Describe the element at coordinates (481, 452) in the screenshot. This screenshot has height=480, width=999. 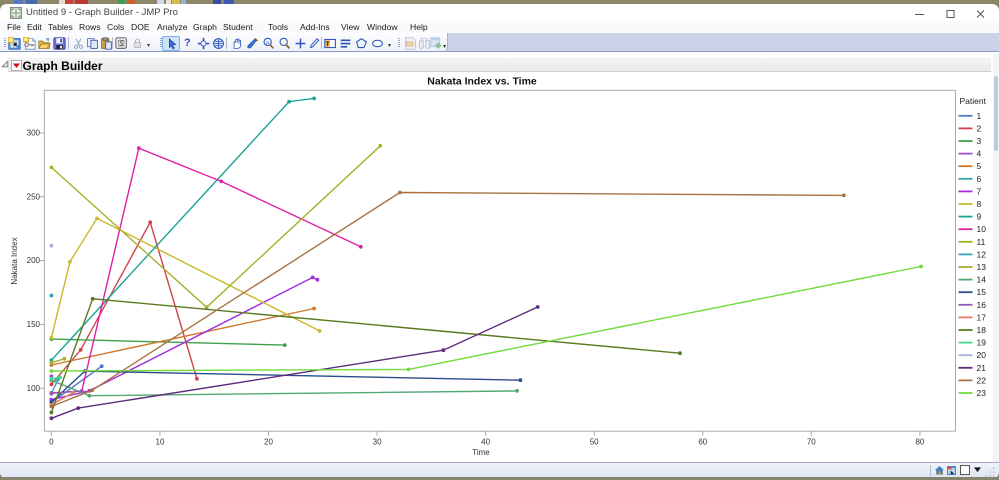
I see `svg-text: Time` at that location.